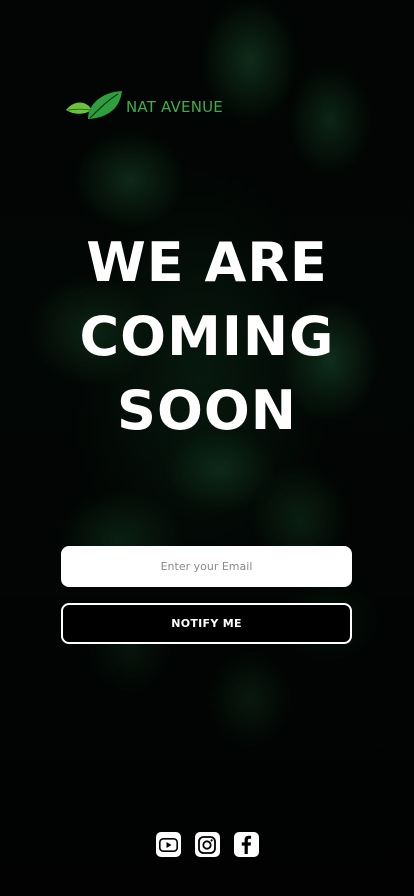 This screenshot has height=896, width=414. Describe the element at coordinates (206, 623) in the screenshot. I see `notify-me-button: NOTIFY ME` at that location.